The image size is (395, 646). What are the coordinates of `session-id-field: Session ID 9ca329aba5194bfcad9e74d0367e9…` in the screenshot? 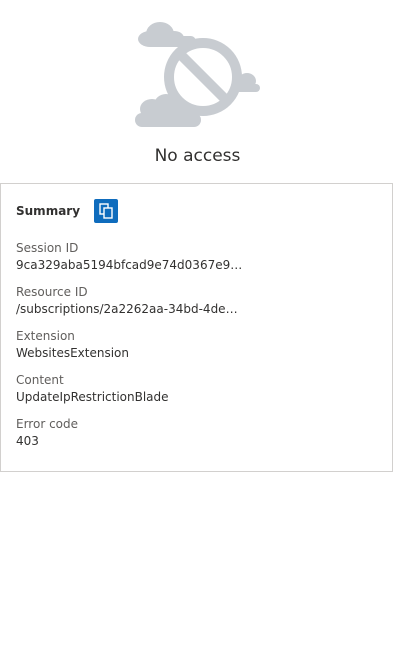 It's located at (196, 257).